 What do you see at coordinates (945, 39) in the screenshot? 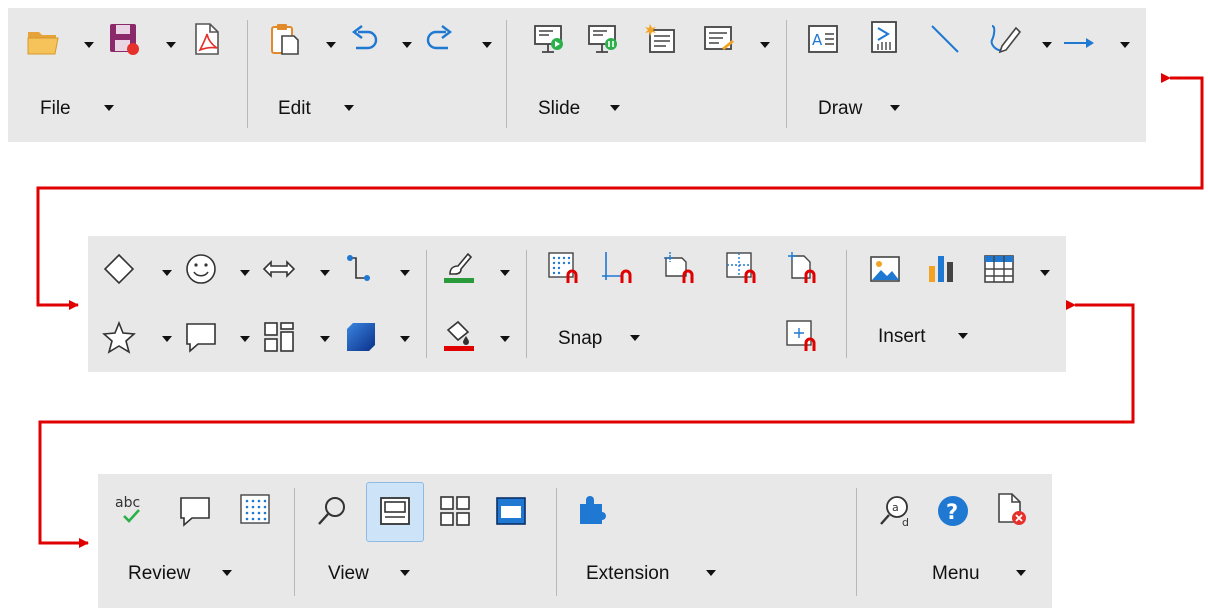
I see `line-icon` at bounding box center [945, 39].